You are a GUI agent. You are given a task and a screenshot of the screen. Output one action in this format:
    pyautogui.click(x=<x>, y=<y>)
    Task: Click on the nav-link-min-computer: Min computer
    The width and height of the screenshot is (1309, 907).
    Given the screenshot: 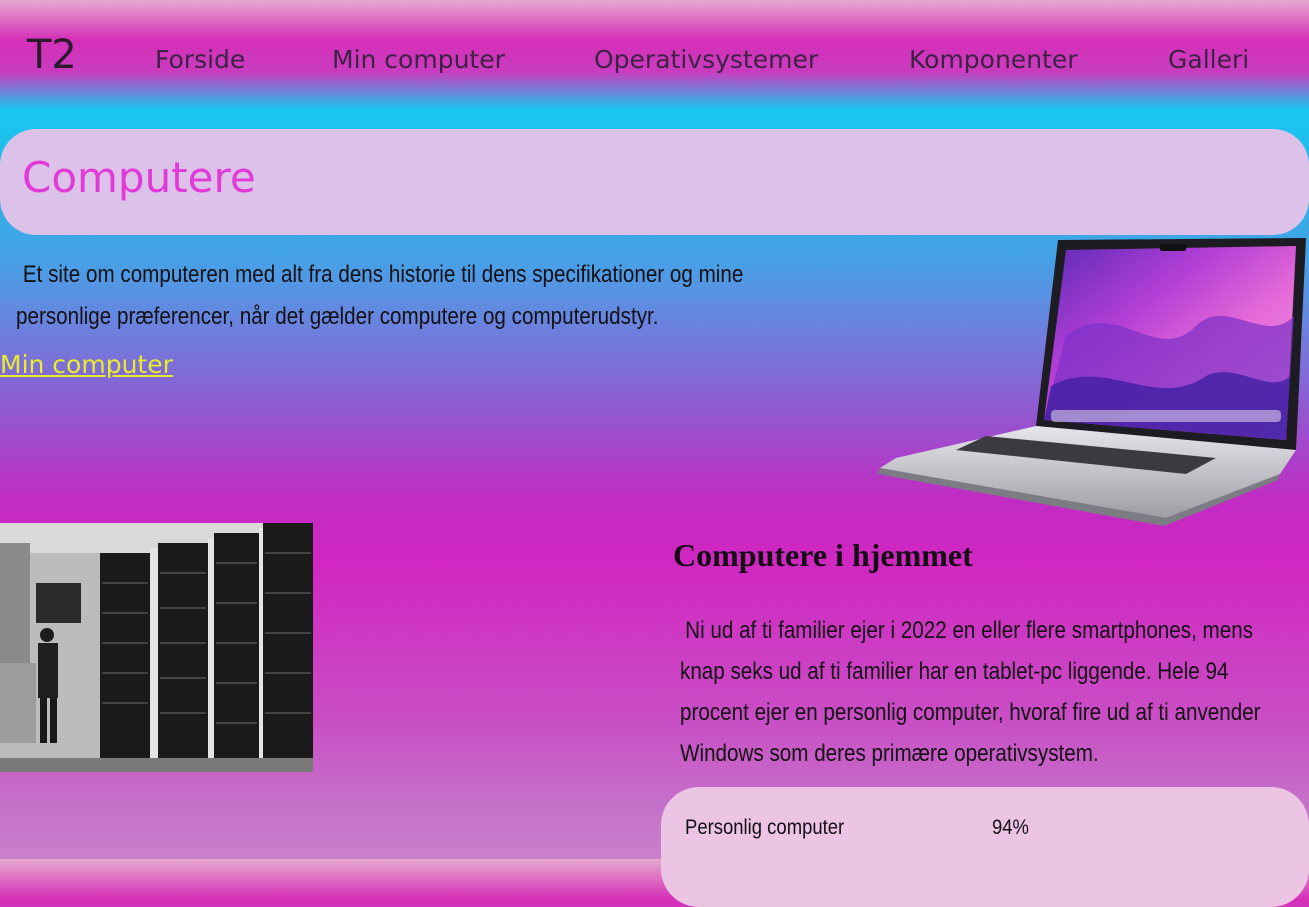 What is the action you would take?
    pyautogui.click(x=418, y=60)
    